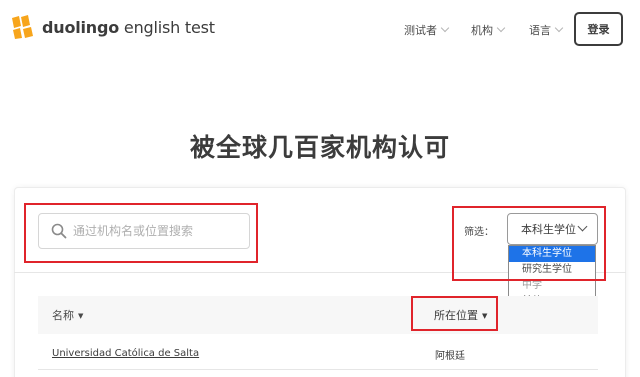 This screenshot has height=377, width=640. I want to click on nav-label: 机构, so click(482, 30).